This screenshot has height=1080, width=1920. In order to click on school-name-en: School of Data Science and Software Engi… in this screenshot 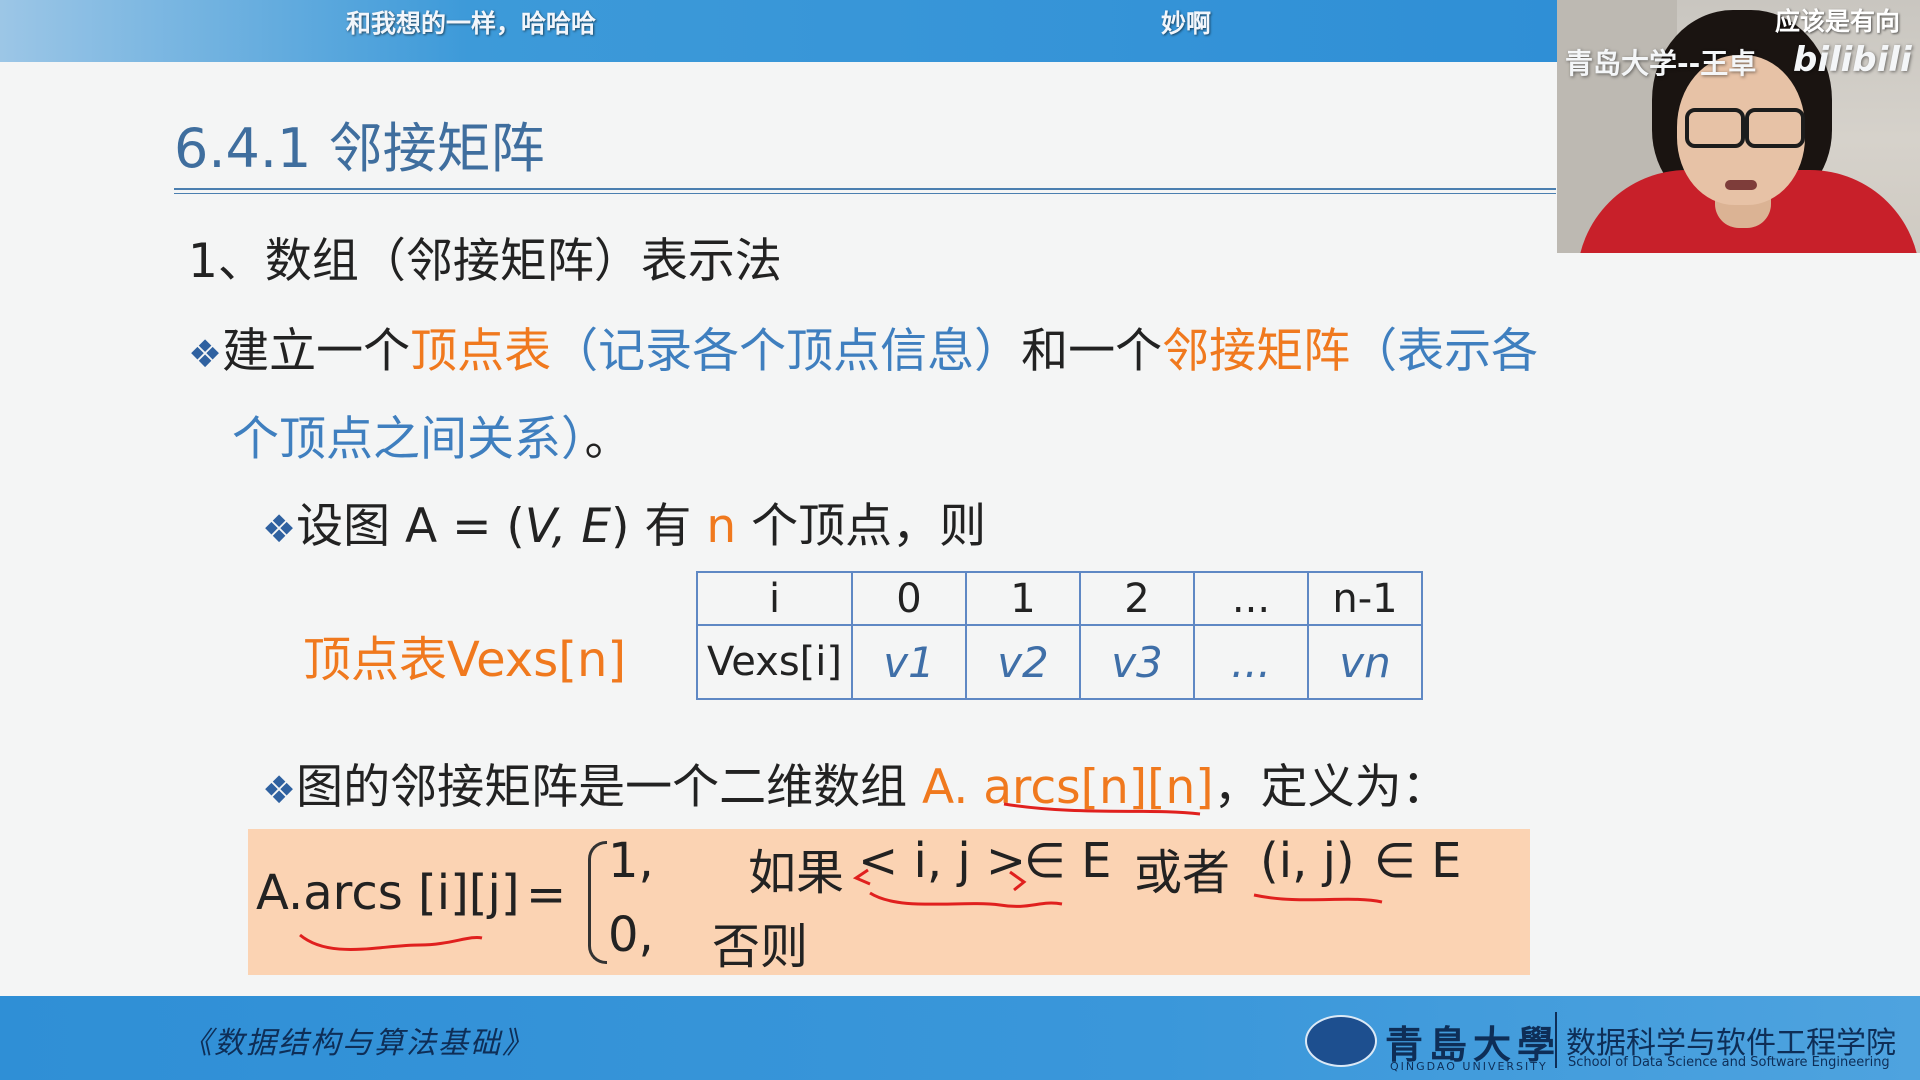, I will do `click(1729, 1062)`.